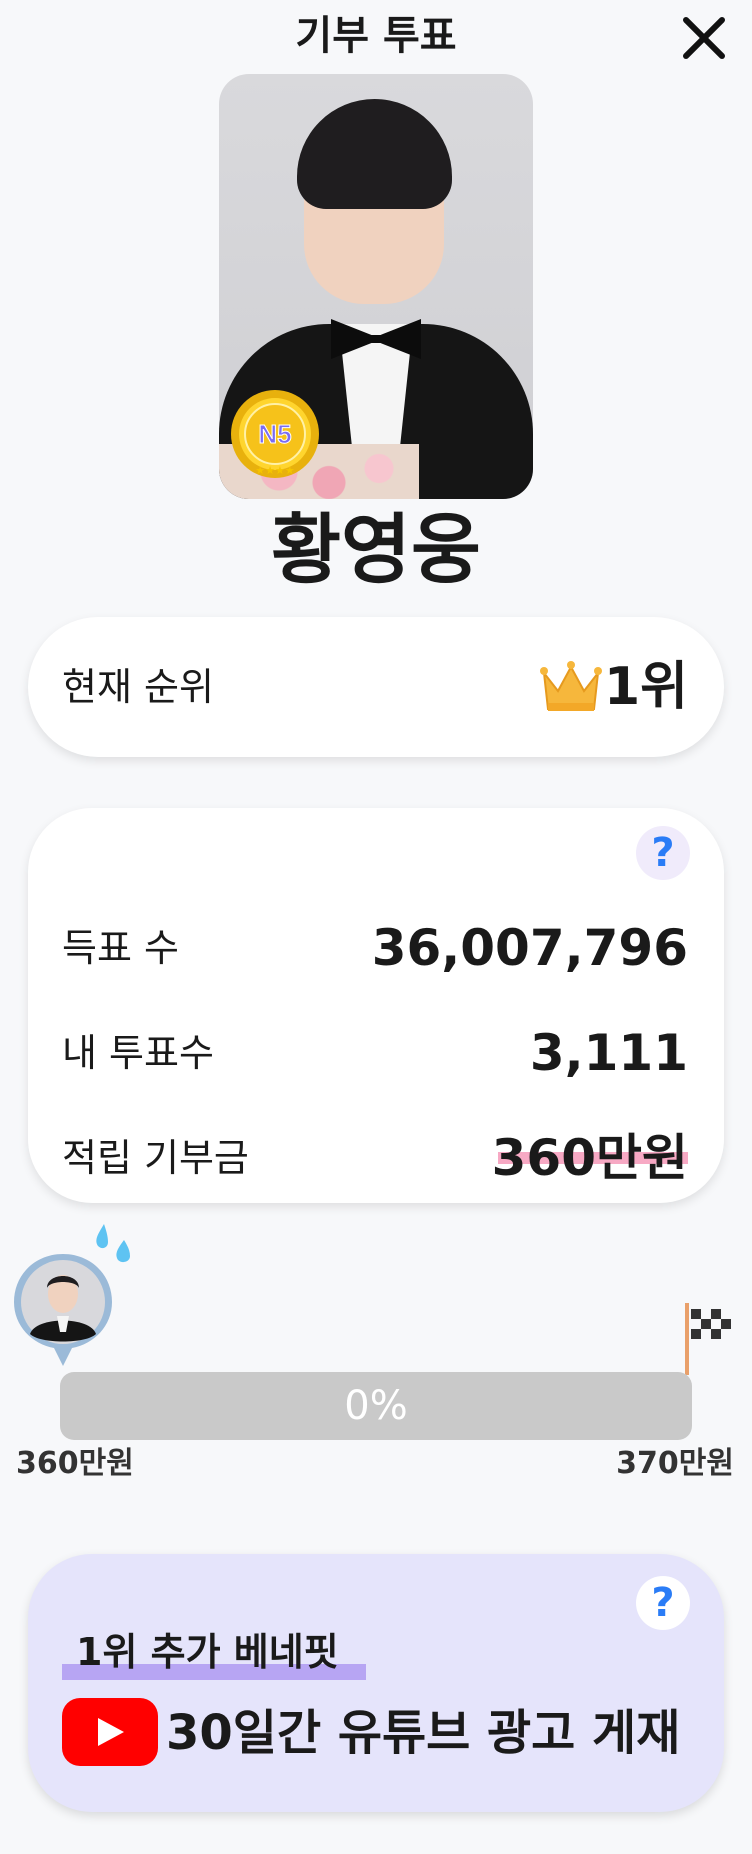 The height and width of the screenshot is (1854, 752). What do you see at coordinates (608, 1053) in the screenshot?
I see `my-votes-value: 3,111` at bounding box center [608, 1053].